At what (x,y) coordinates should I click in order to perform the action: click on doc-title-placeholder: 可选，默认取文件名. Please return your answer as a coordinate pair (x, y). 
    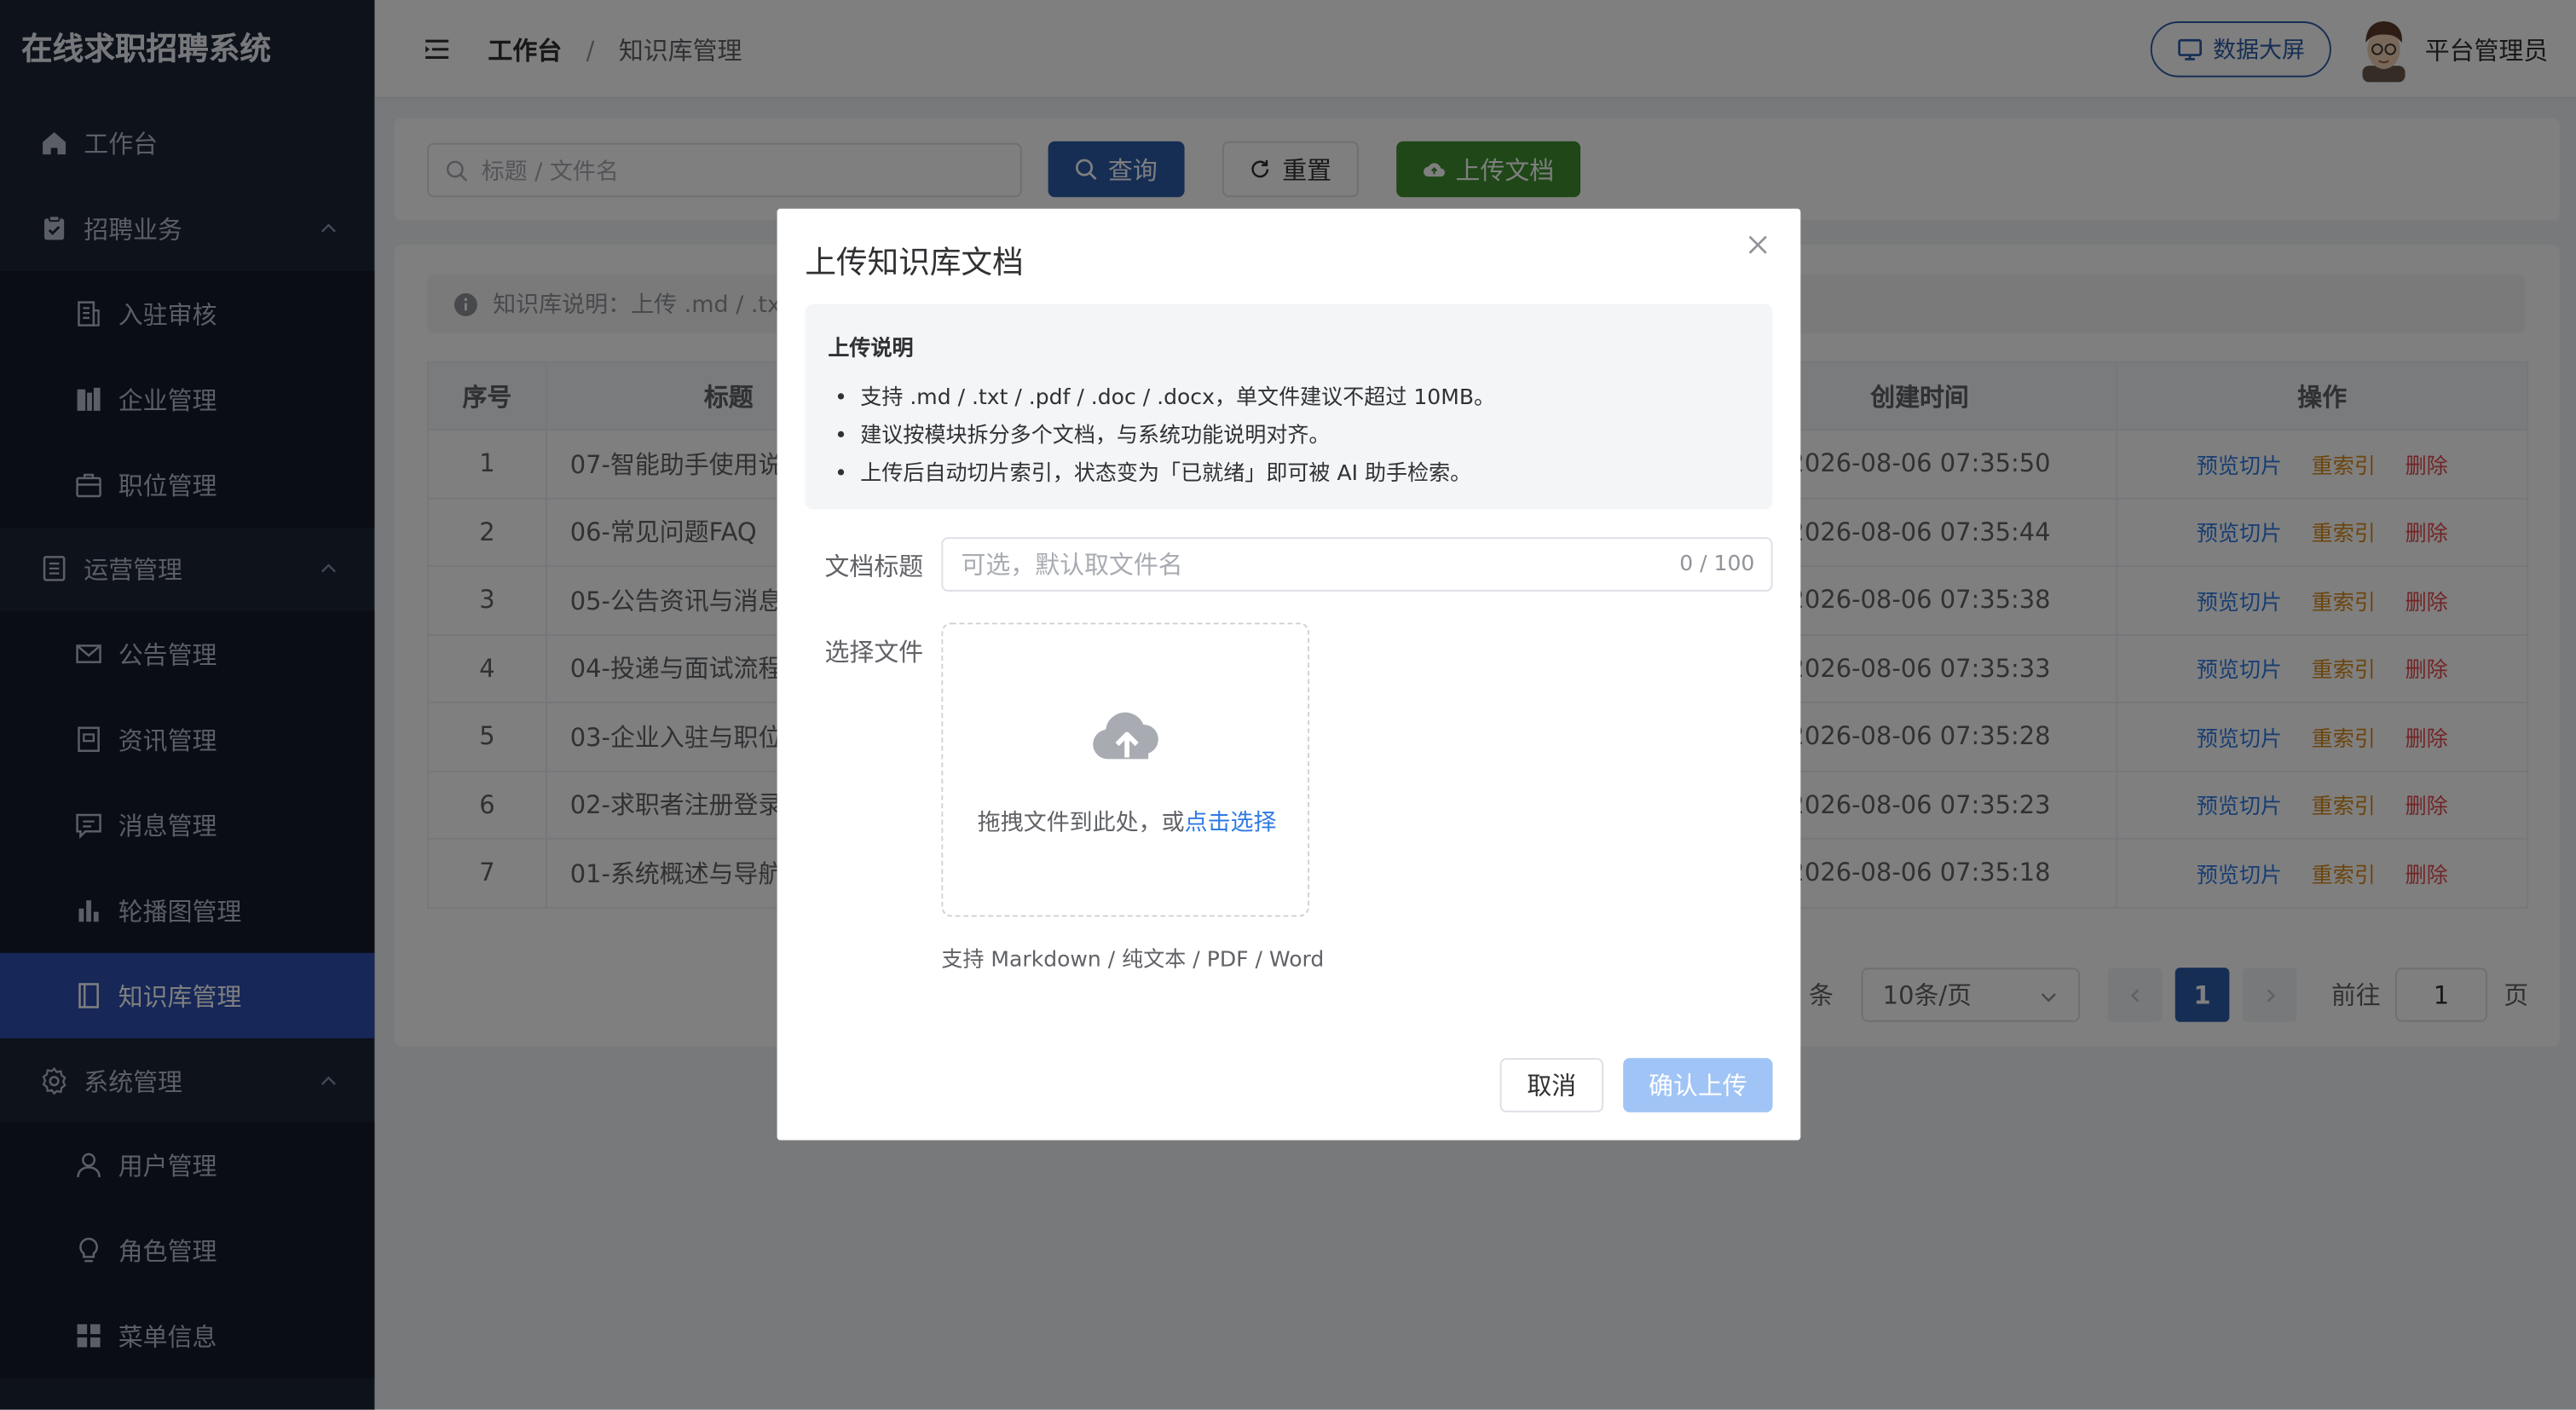
    Looking at the image, I should click on (1072, 565).